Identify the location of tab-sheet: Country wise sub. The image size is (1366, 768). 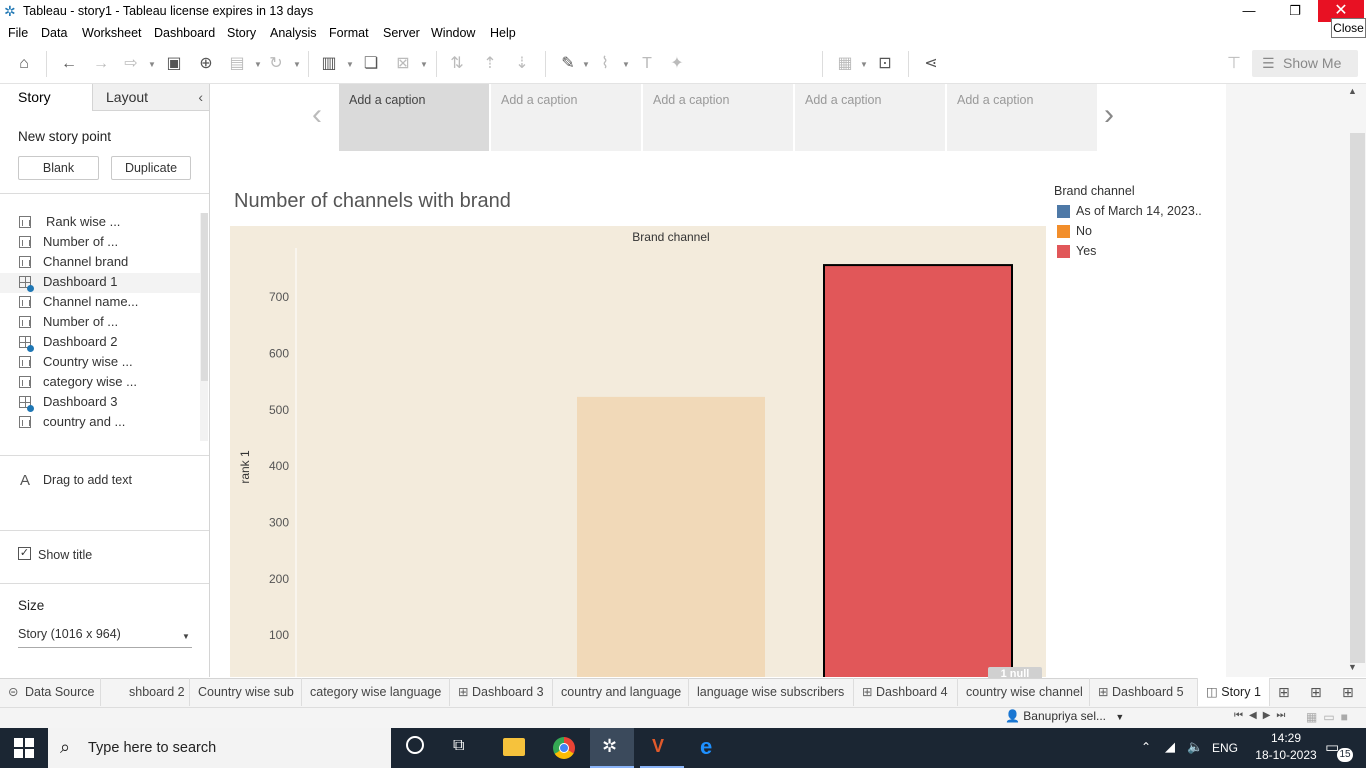
(246, 692).